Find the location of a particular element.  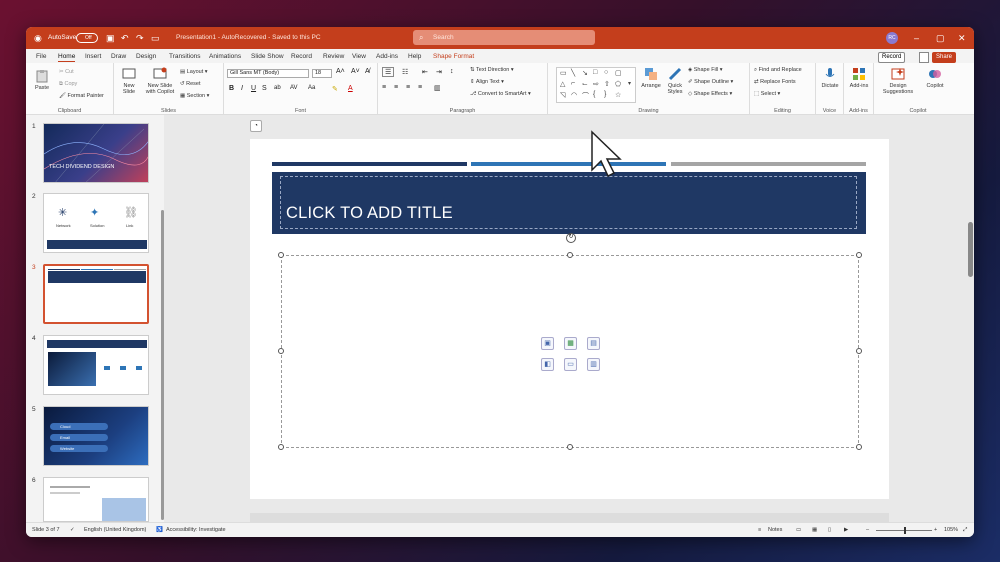

zoom-level: 105% is located at coordinates (951, 530).